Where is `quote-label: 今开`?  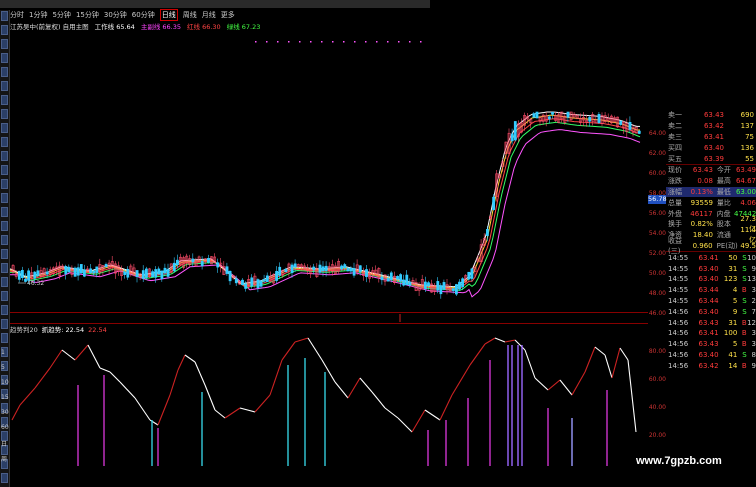 quote-label: 今开 is located at coordinates (723, 170).